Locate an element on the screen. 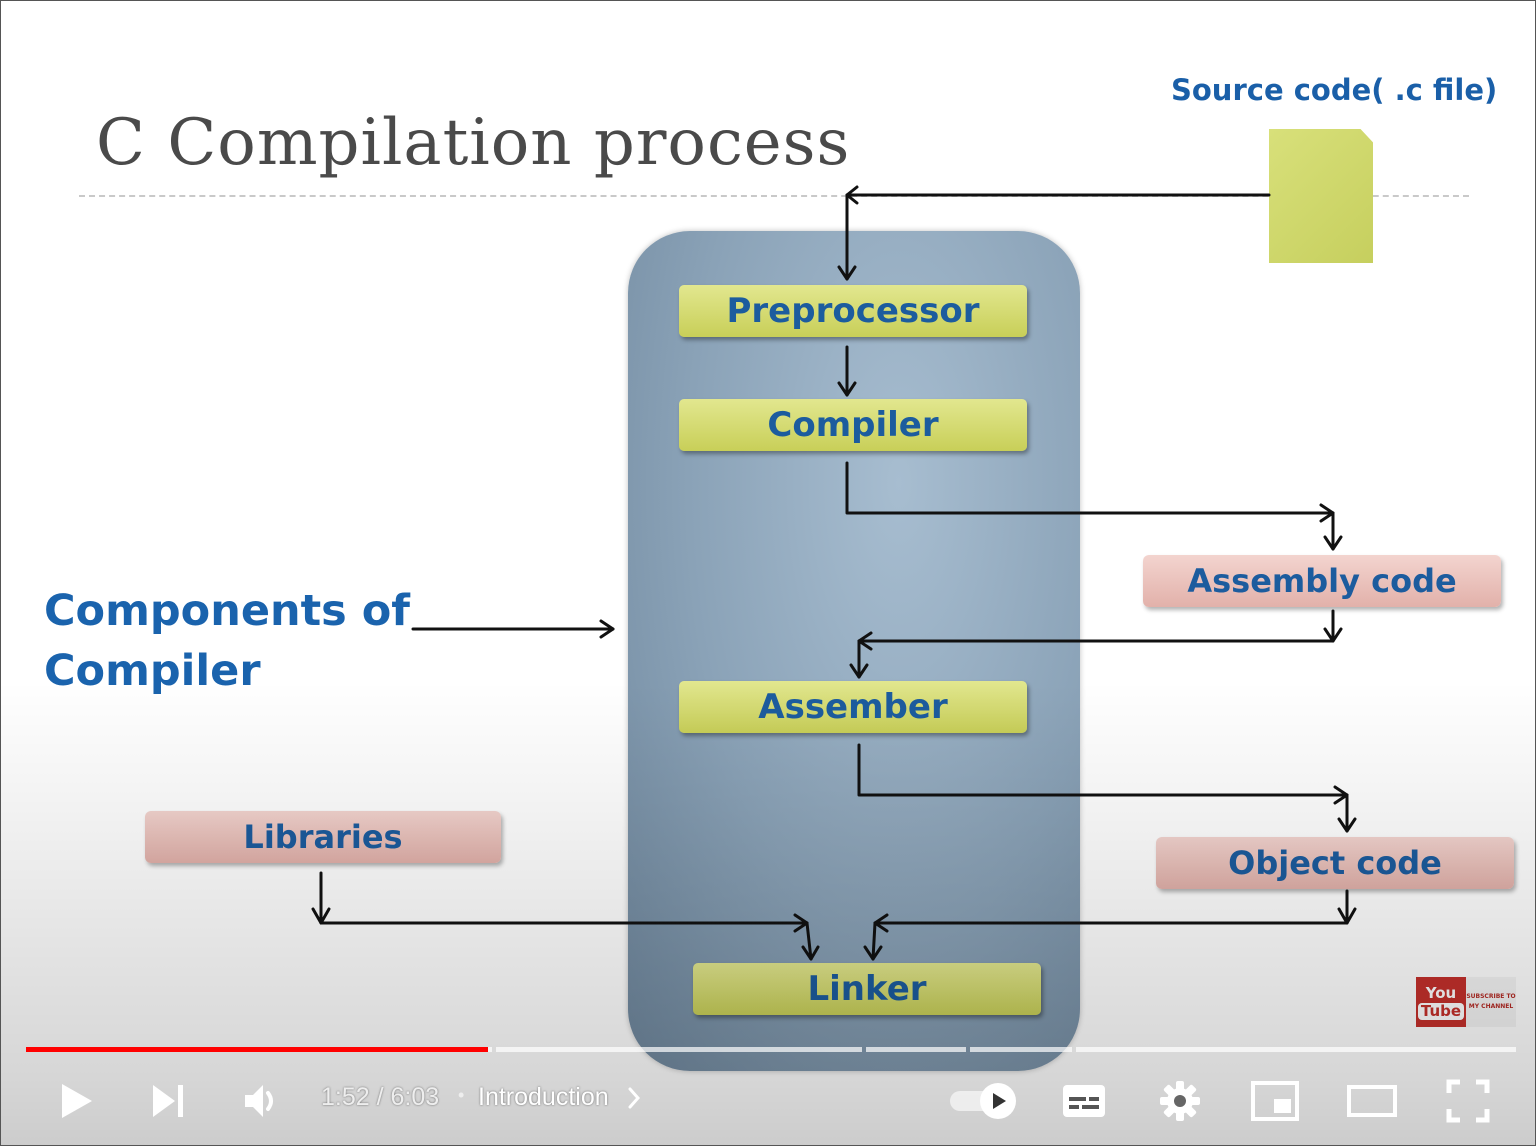  youtube-logo-icon: You Tube is located at coordinates (1441, 1002).